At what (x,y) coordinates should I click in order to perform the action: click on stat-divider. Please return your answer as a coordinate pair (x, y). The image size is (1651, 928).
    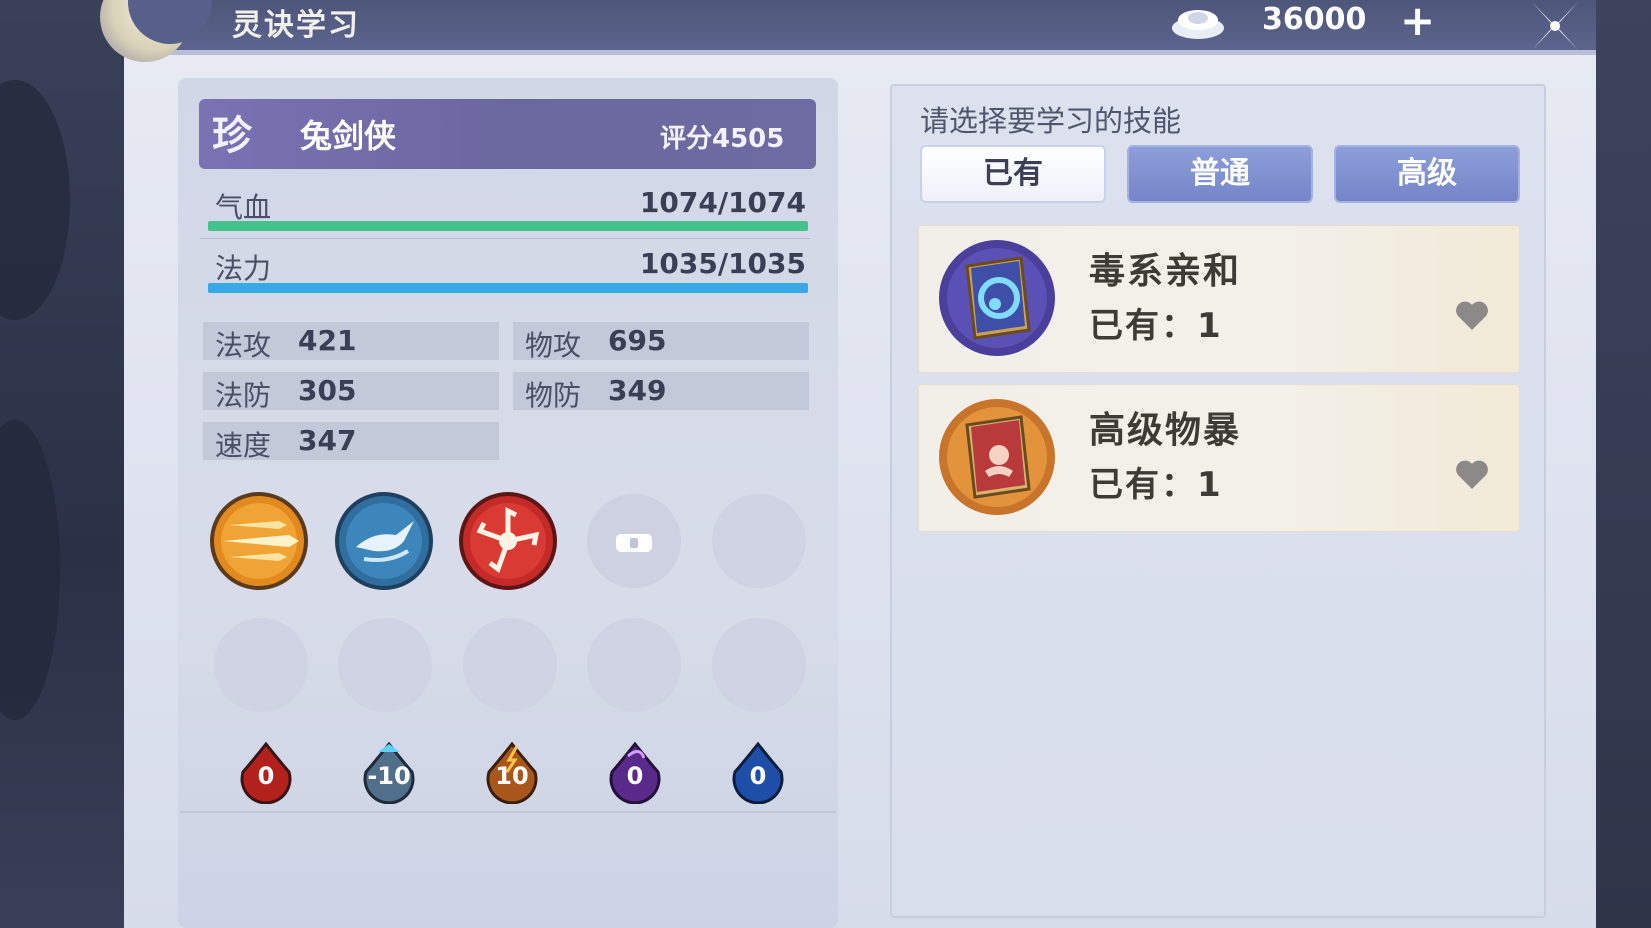
    Looking at the image, I should click on (505, 238).